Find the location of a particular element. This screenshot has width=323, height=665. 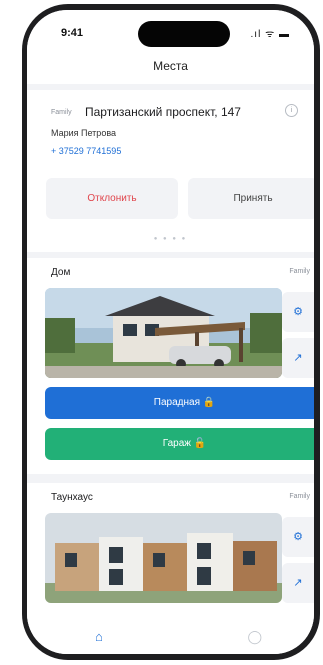

profile-icon: ◯ is located at coordinates (254, 637).